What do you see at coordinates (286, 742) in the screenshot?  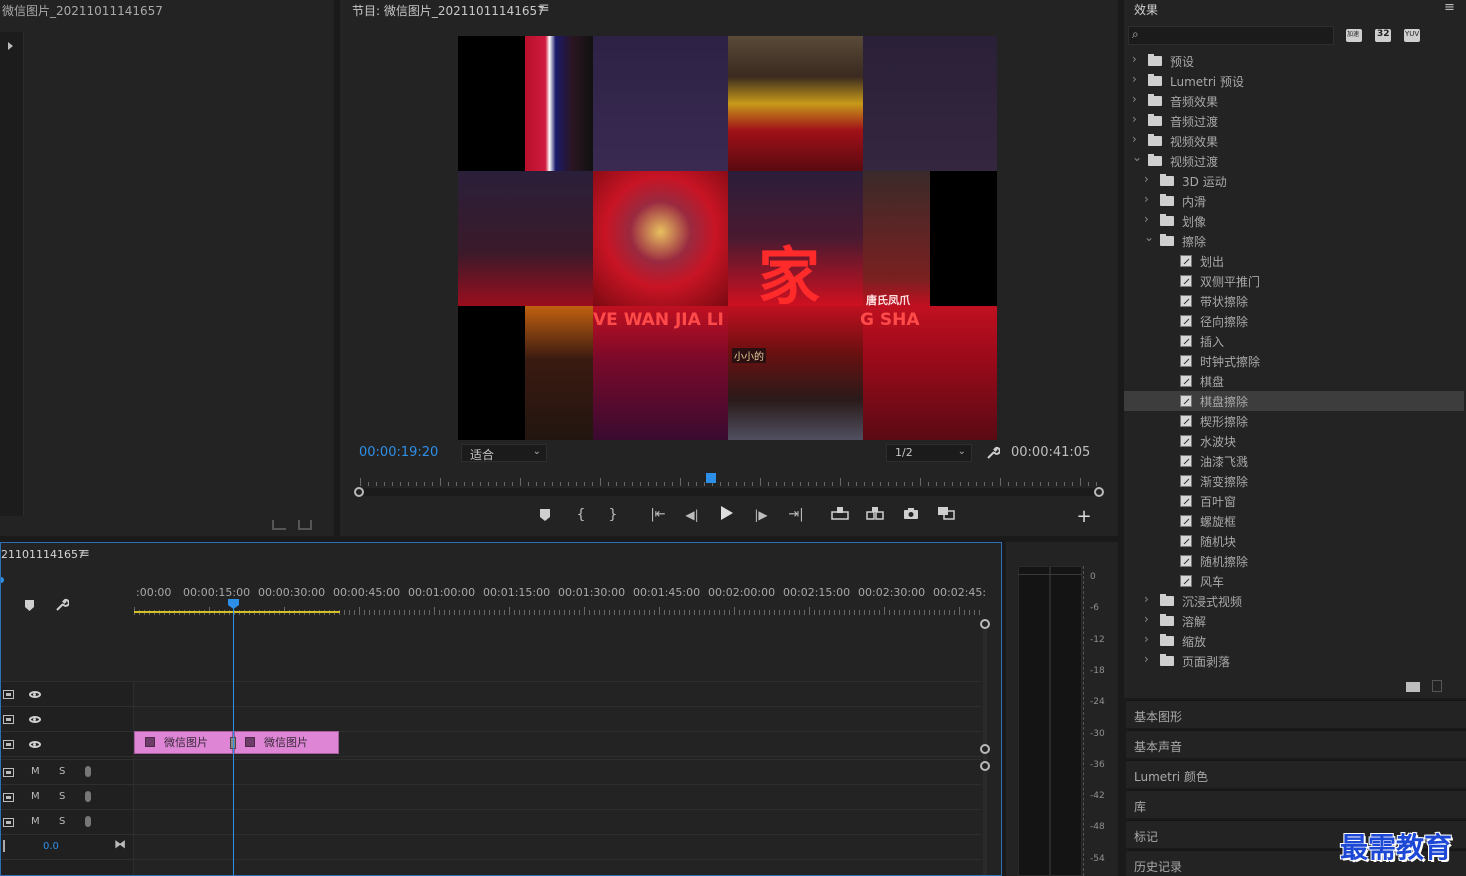 I see `clip-2: 微信图片_2021` at bounding box center [286, 742].